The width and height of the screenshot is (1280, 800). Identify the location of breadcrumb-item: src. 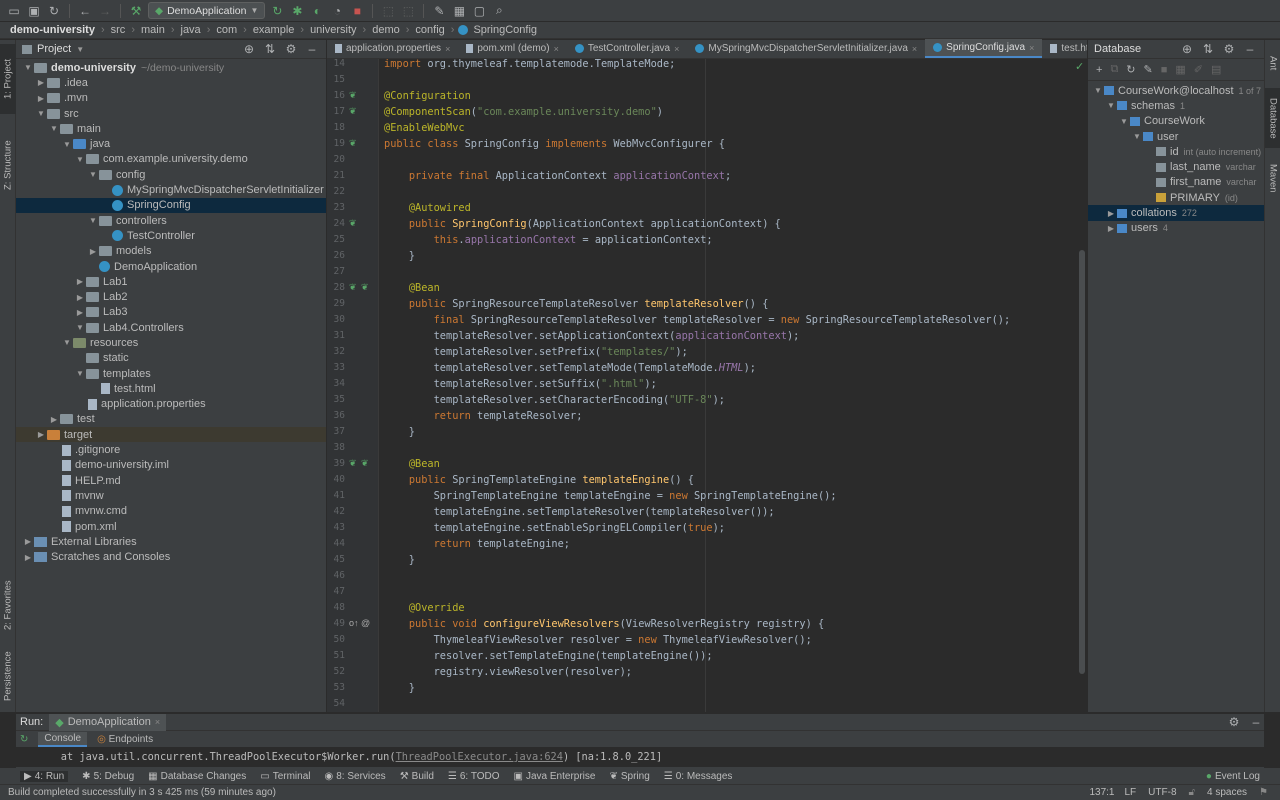
(118, 30).